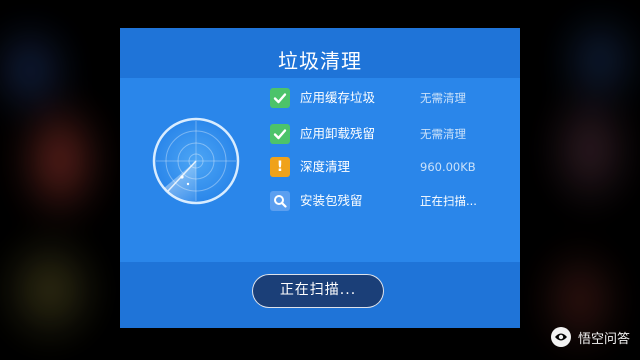  Describe the element at coordinates (320, 61) in the screenshot. I see `dialog-title: 垃圾清理` at that location.